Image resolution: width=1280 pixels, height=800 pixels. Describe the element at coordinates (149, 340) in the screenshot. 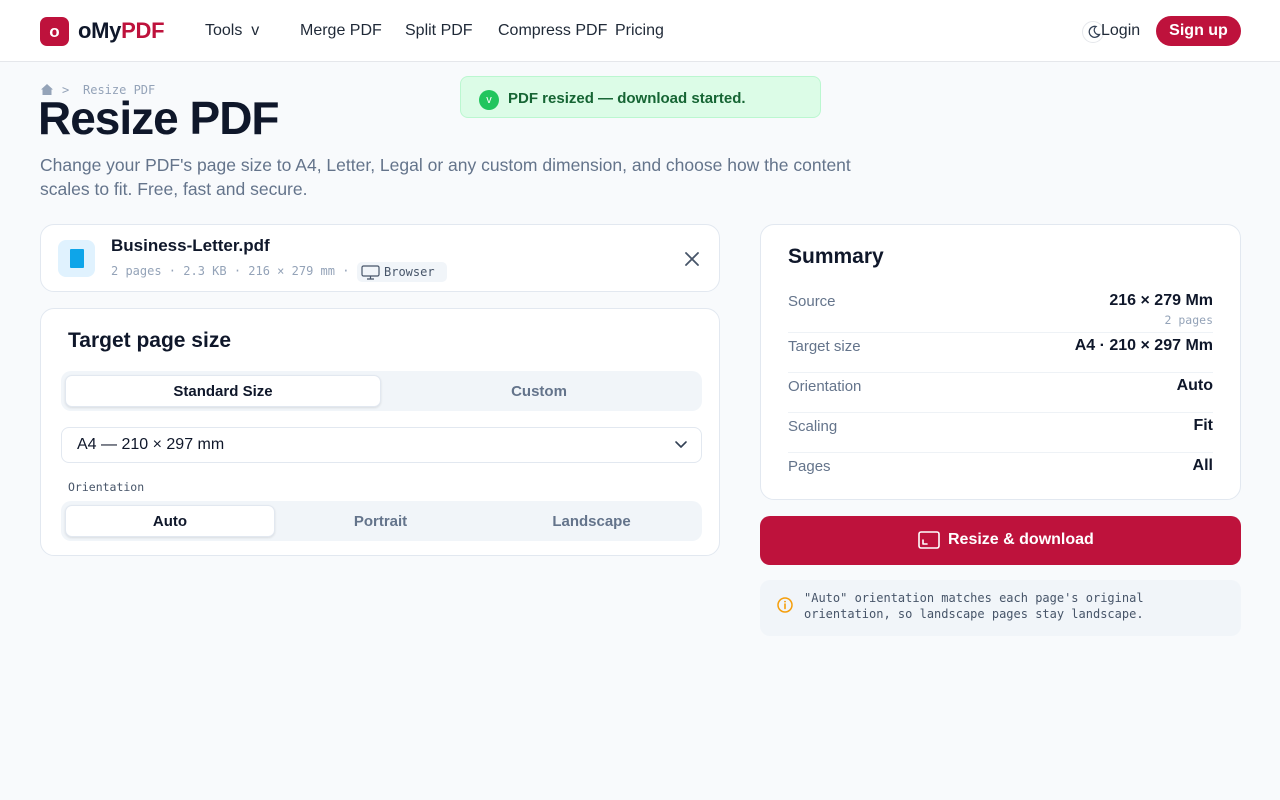

I see `target-size-title: Target page size` at that location.